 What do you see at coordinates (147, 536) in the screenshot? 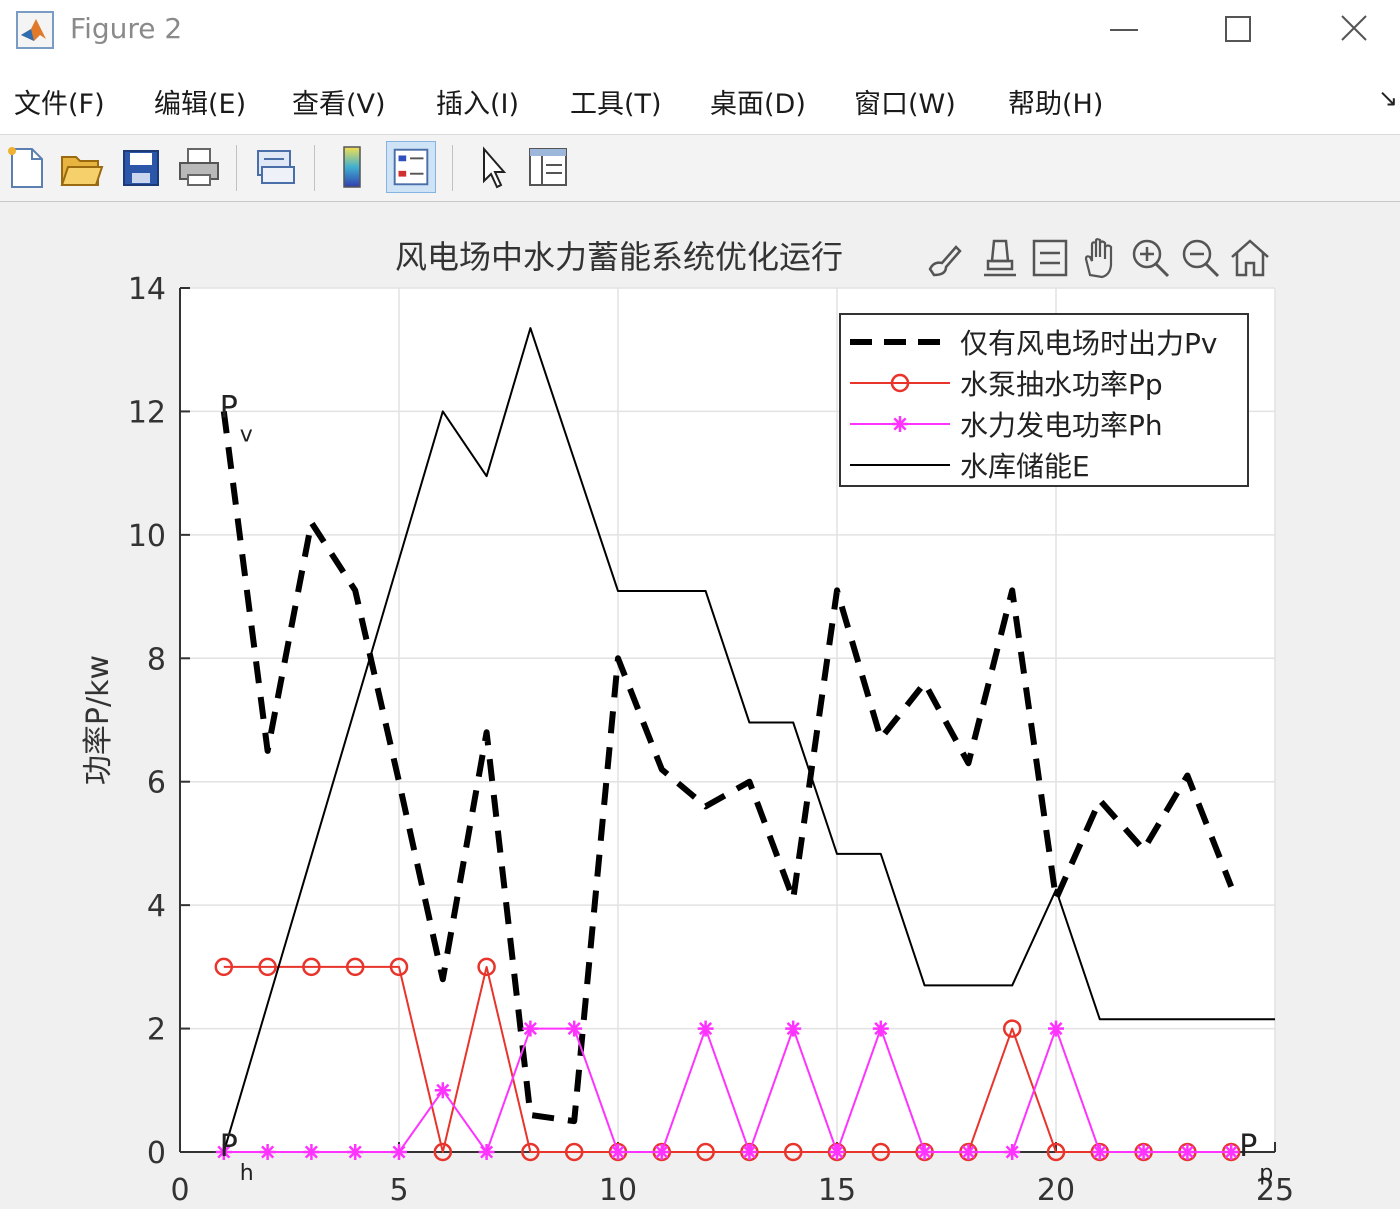
I see `y-tick-label: 10` at bounding box center [147, 536].